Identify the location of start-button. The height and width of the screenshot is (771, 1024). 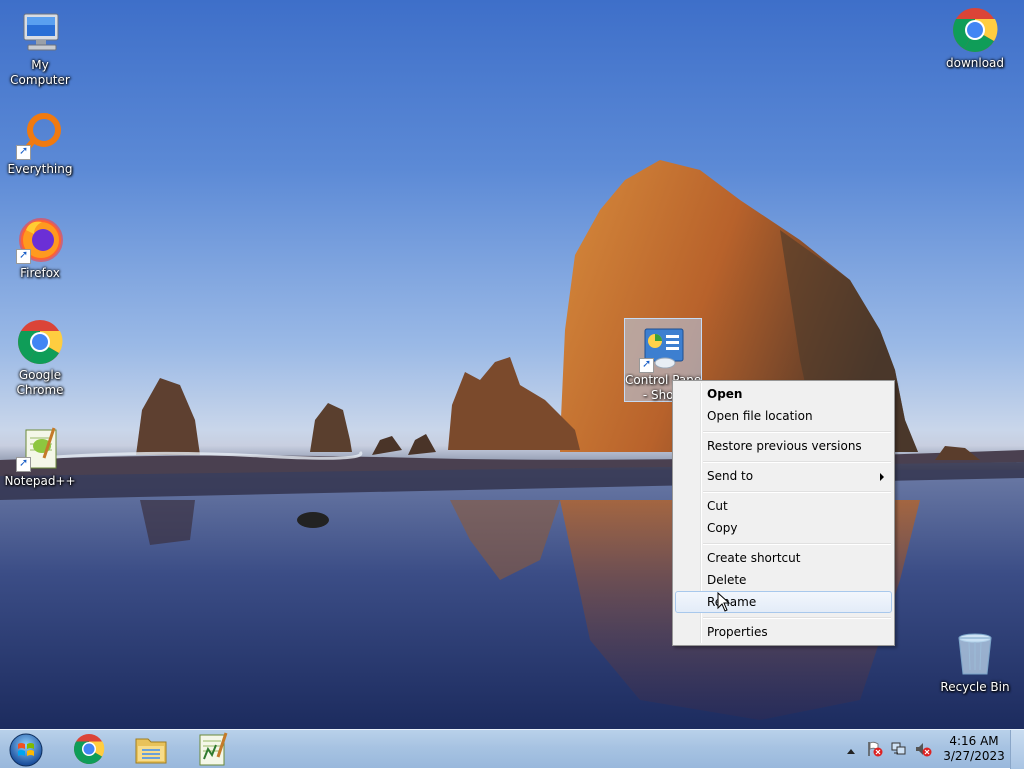
(26, 750).